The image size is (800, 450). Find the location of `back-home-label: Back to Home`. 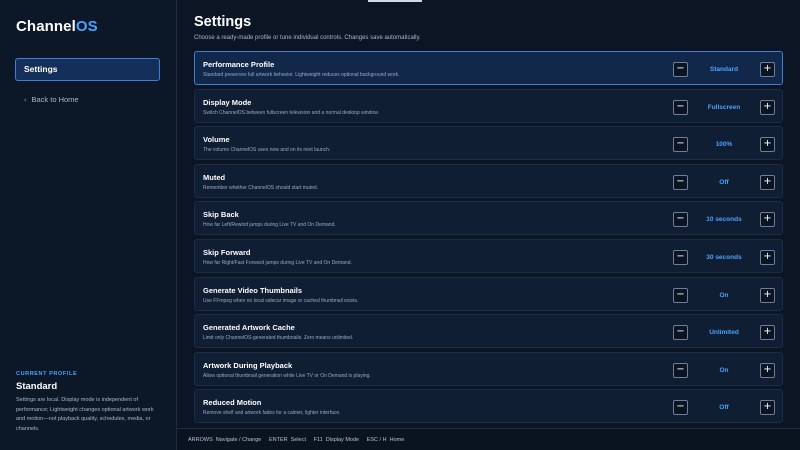

back-home-label: Back to Home is located at coordinates (55, 99).